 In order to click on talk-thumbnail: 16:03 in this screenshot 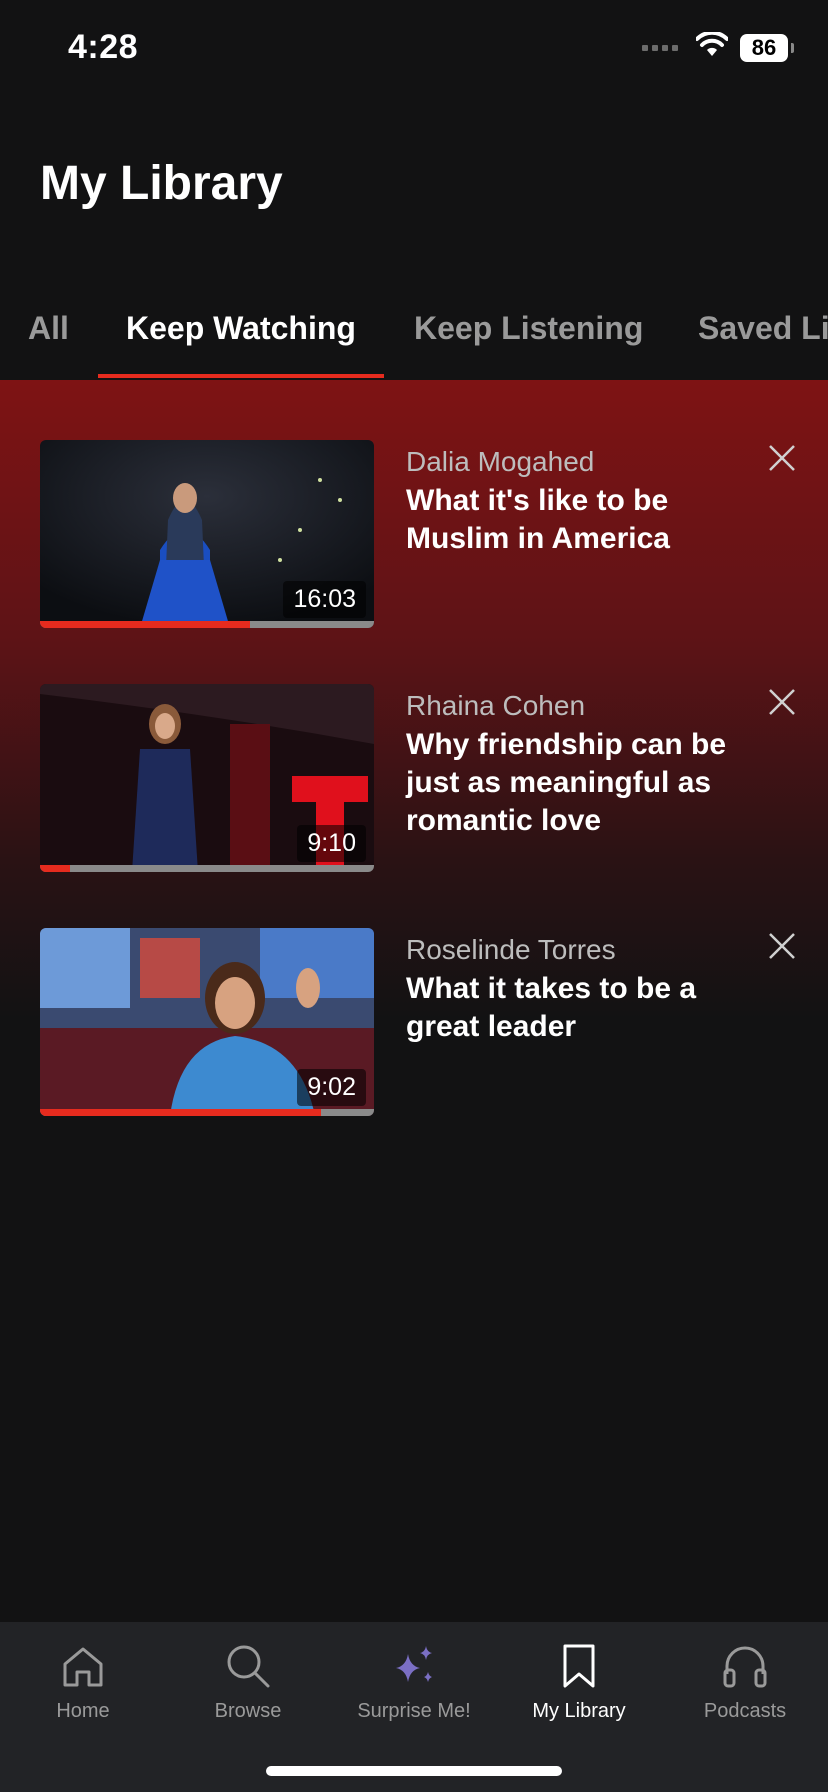, I will do `click(207, 534)`.